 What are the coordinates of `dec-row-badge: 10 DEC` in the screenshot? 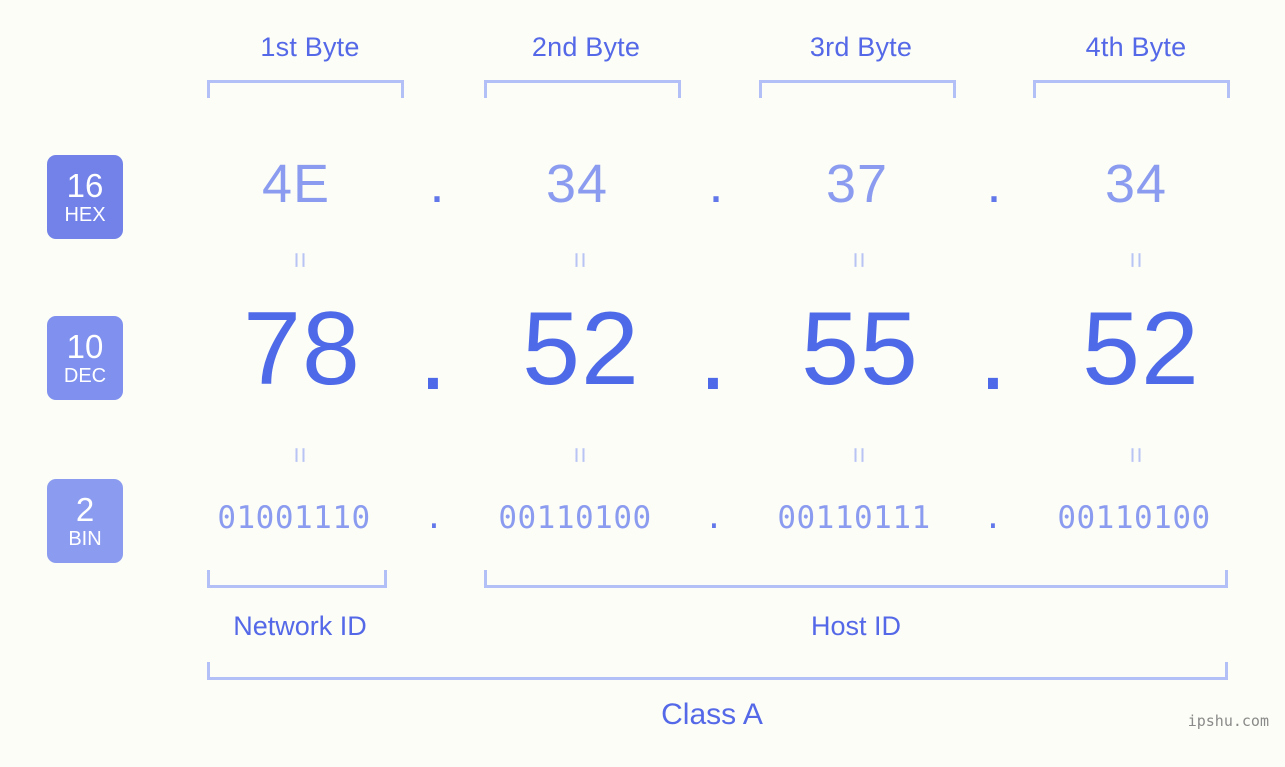 It's located at (85, 358).